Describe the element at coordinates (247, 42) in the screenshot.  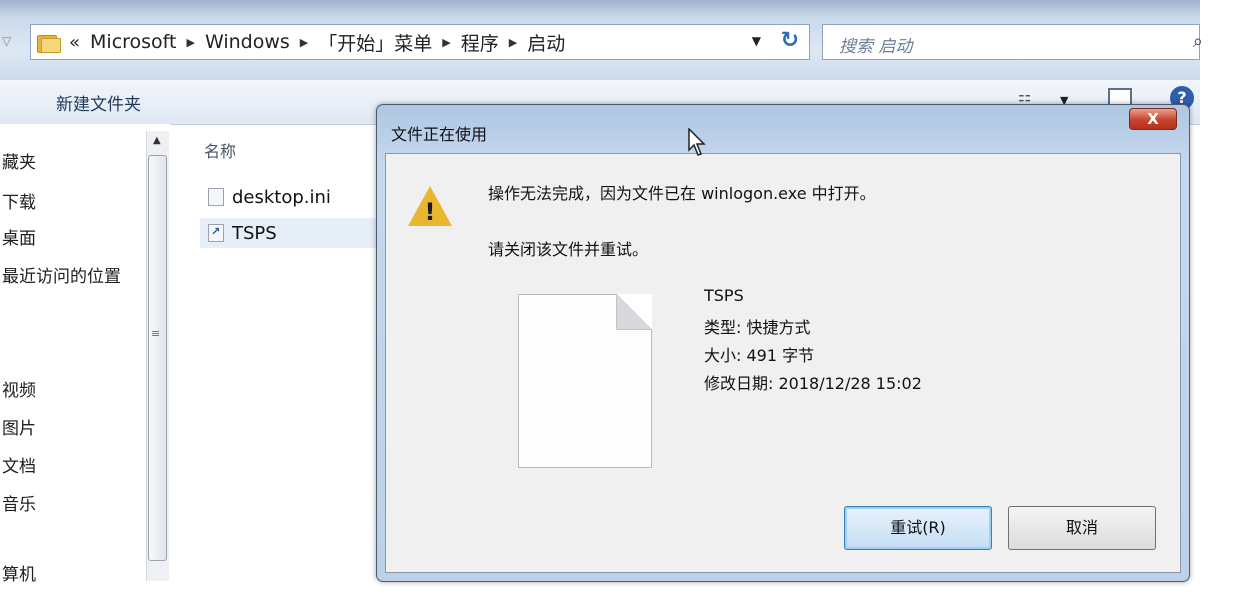
I see `crumb-windows: Windows` at that location.